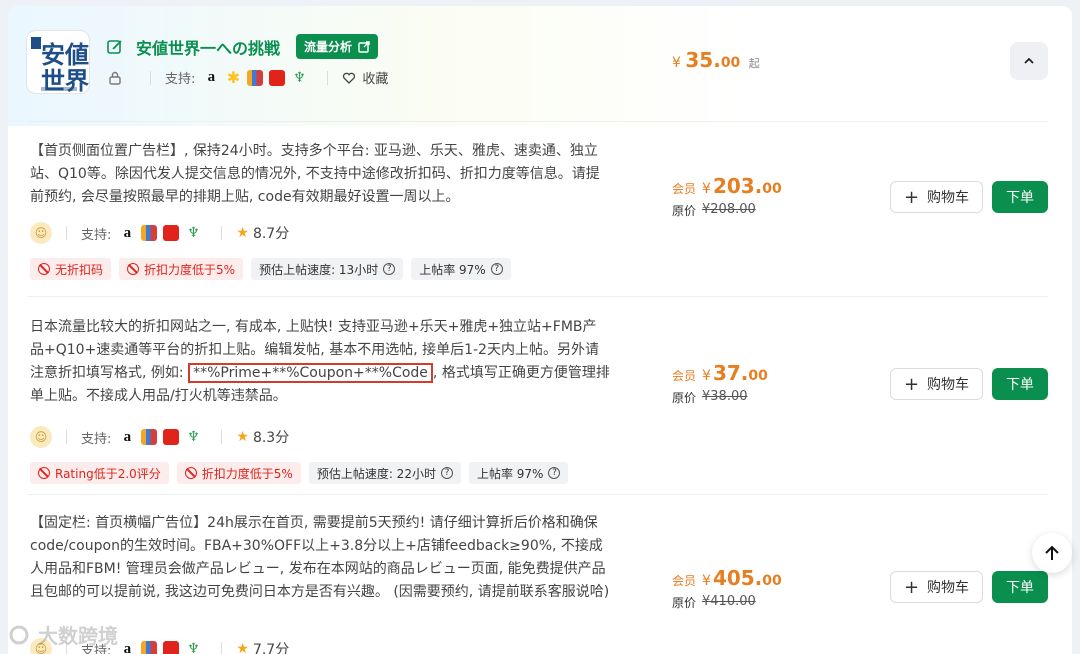 The image size is (1080, 654). Describe the element at coordinates (36, 43) in the screenshot. I see `logo-mark` at that location.